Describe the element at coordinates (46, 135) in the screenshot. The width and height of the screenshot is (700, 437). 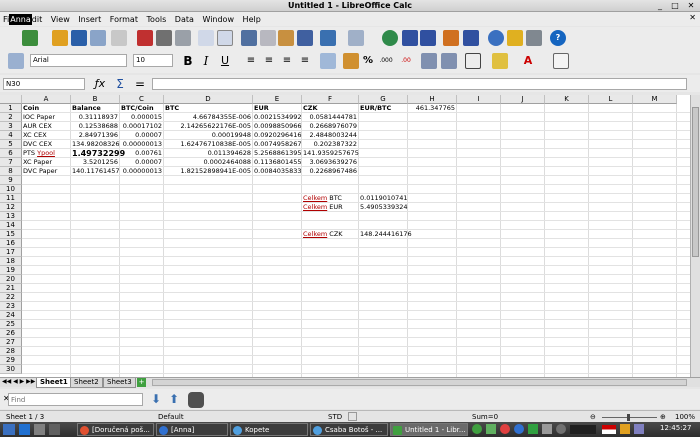
I see `cell-a4: XC CEX` at that location.